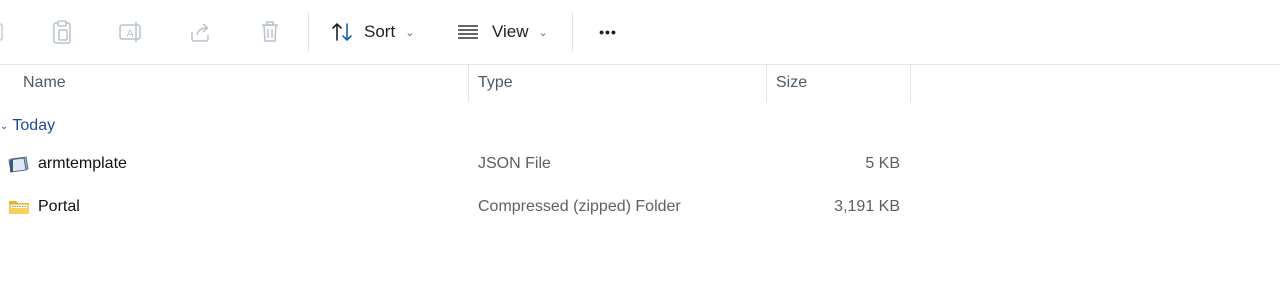 The width and height of the screenshot is (1280, 297). I want to click on file-name: Portal, so click(59, 206).